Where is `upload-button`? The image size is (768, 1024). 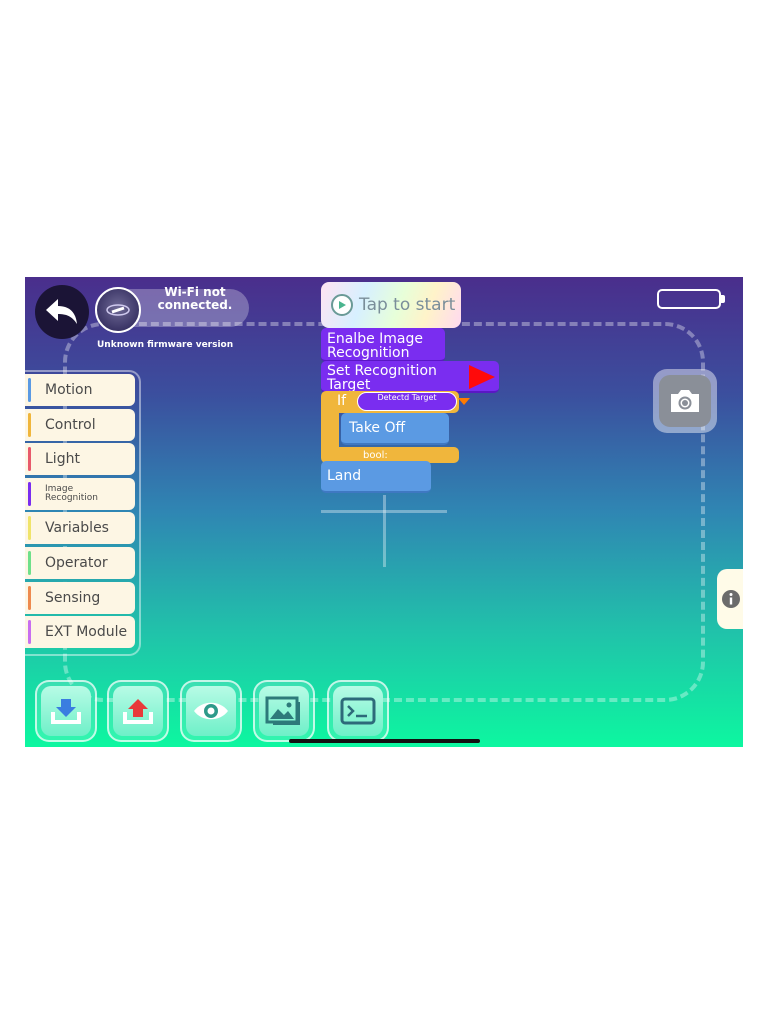 upload-button is located at coordinates (138, 711).